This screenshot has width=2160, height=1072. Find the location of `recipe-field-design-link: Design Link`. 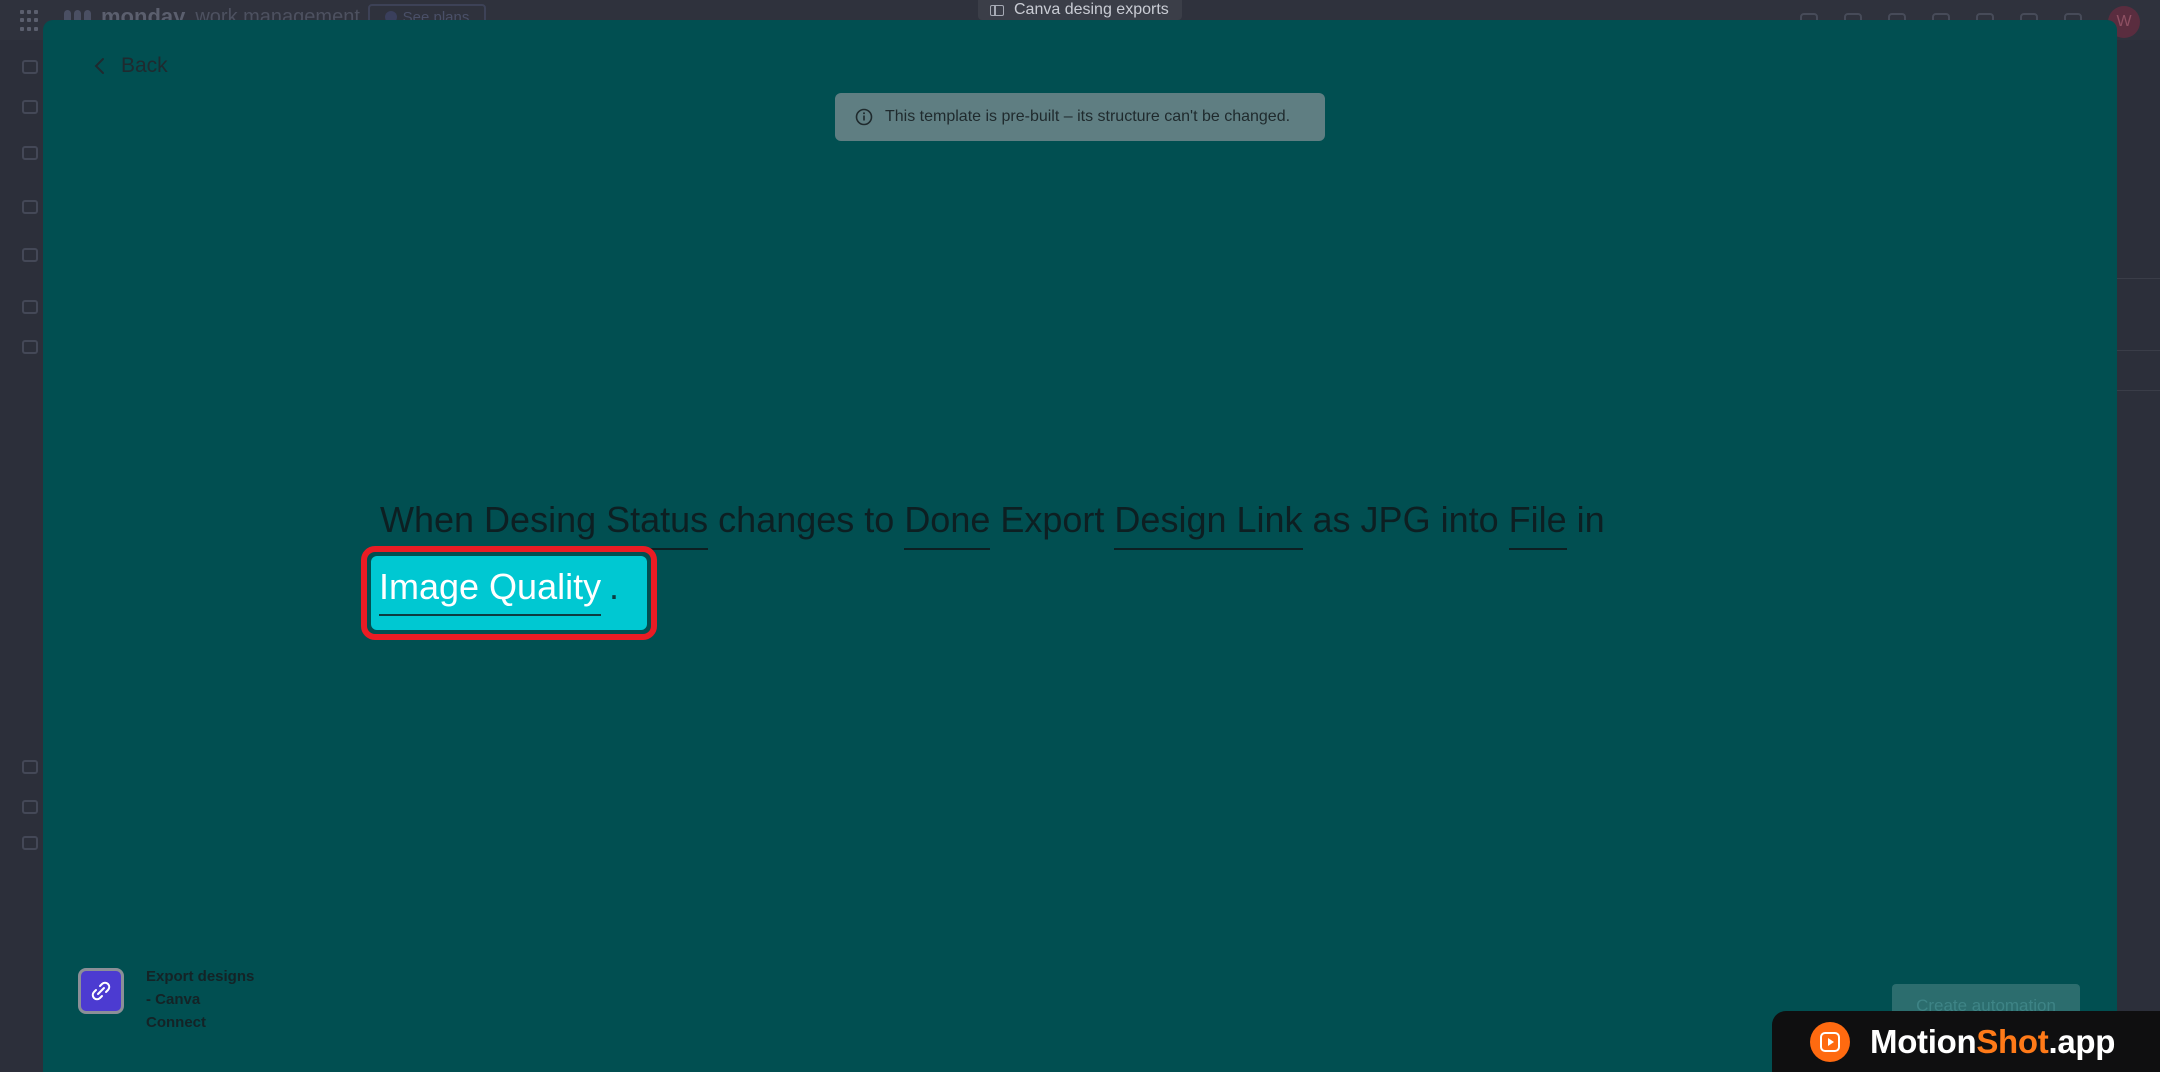

recipe-field-design-link: Design Link is located at coordinates (1208, 520).